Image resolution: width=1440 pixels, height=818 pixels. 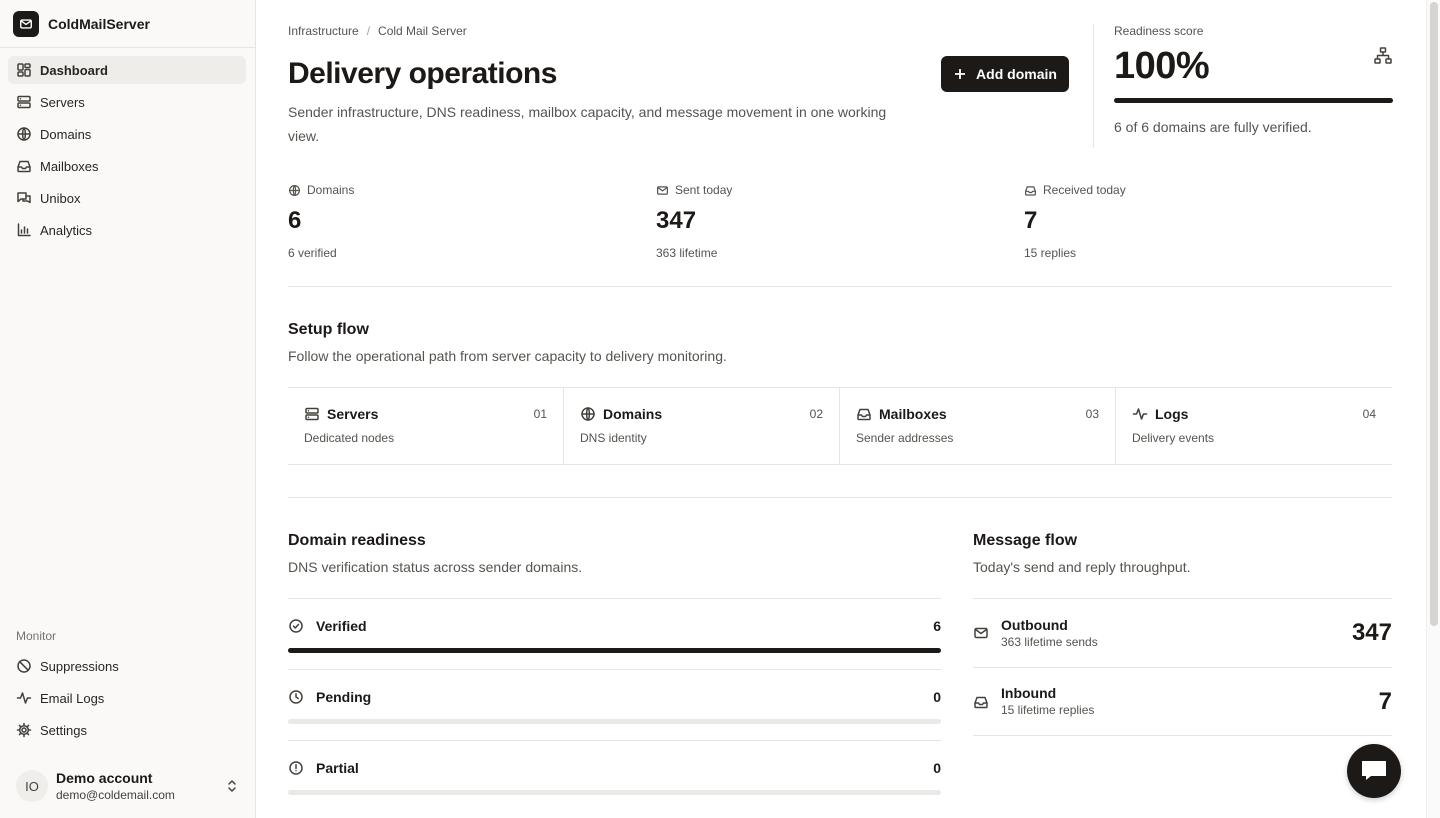 What do you see at coordinates (1140, 414) in the screenshot?
I see `activity-icon` at bounding box center [1140, 414].